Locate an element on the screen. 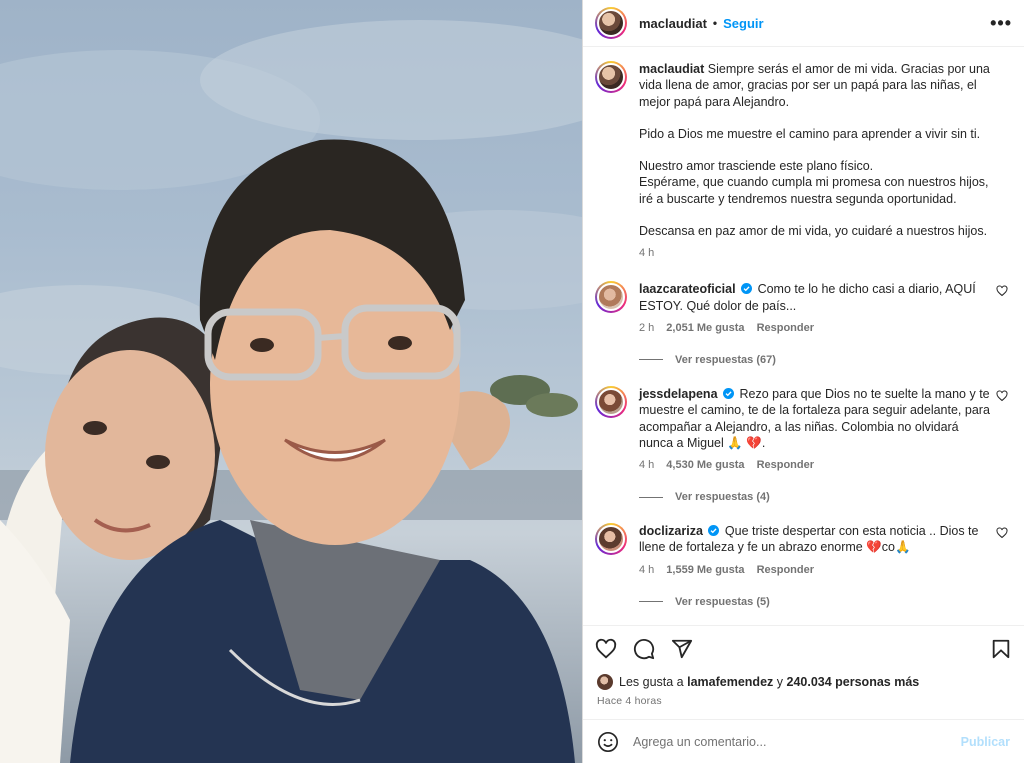  comment-username: laazcarateoficial is located at coordinates (687, 289).